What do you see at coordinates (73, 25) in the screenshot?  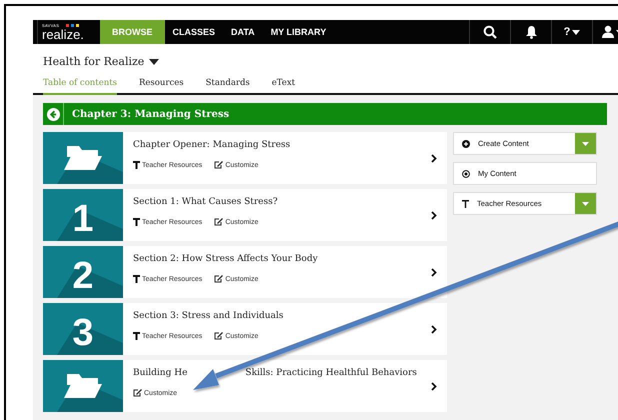 I see `dots-icon` at bounding box center [73, 25].